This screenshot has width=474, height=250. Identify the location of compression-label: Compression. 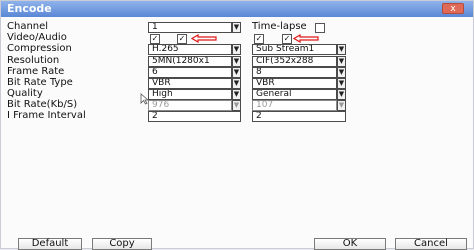
(39, 48).